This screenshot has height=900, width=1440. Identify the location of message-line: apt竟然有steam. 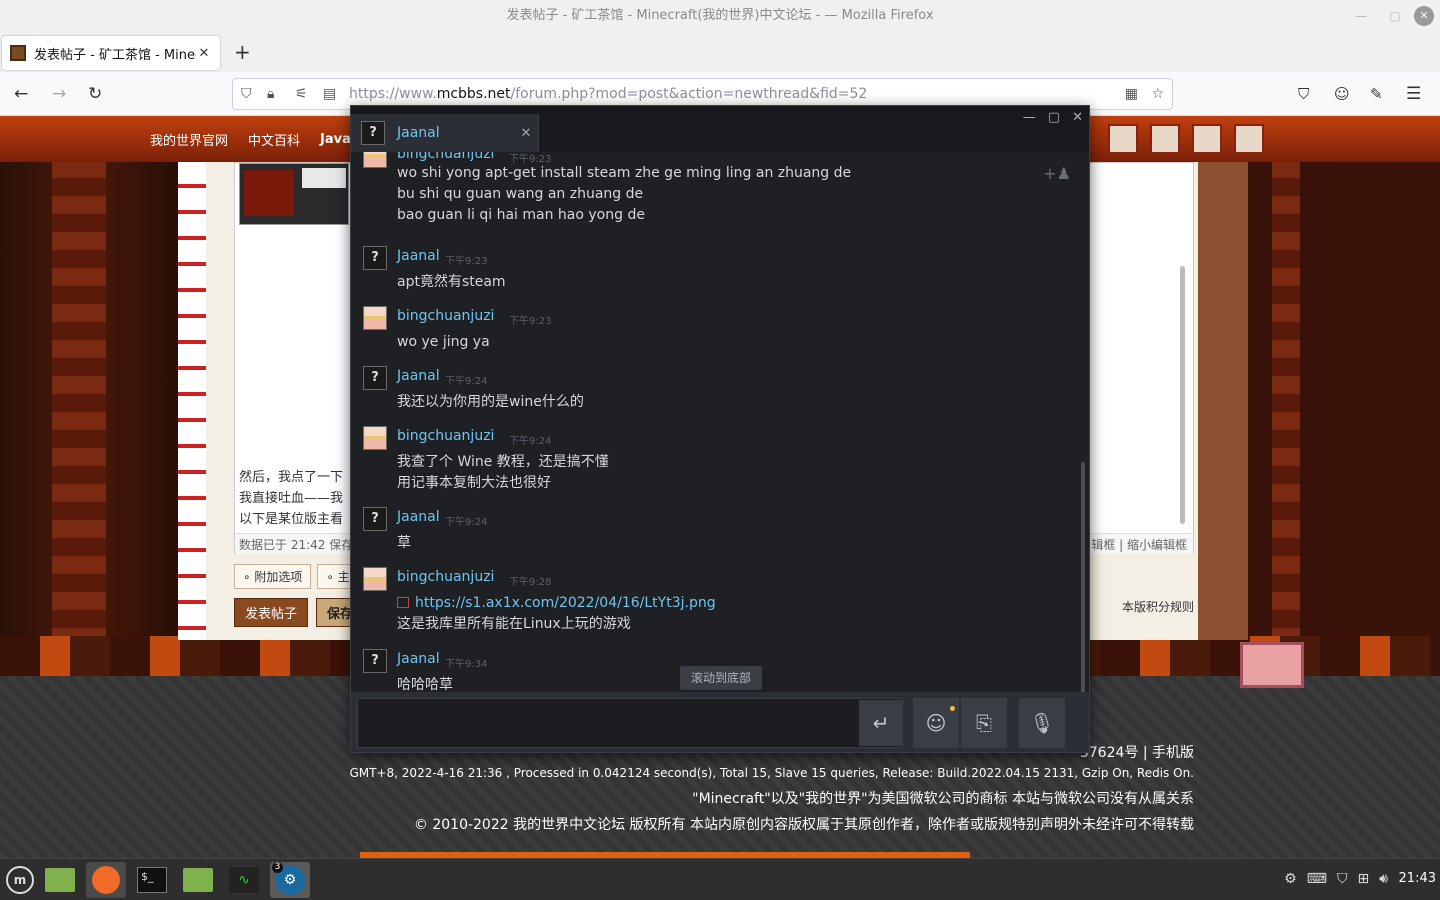
(451, 282).